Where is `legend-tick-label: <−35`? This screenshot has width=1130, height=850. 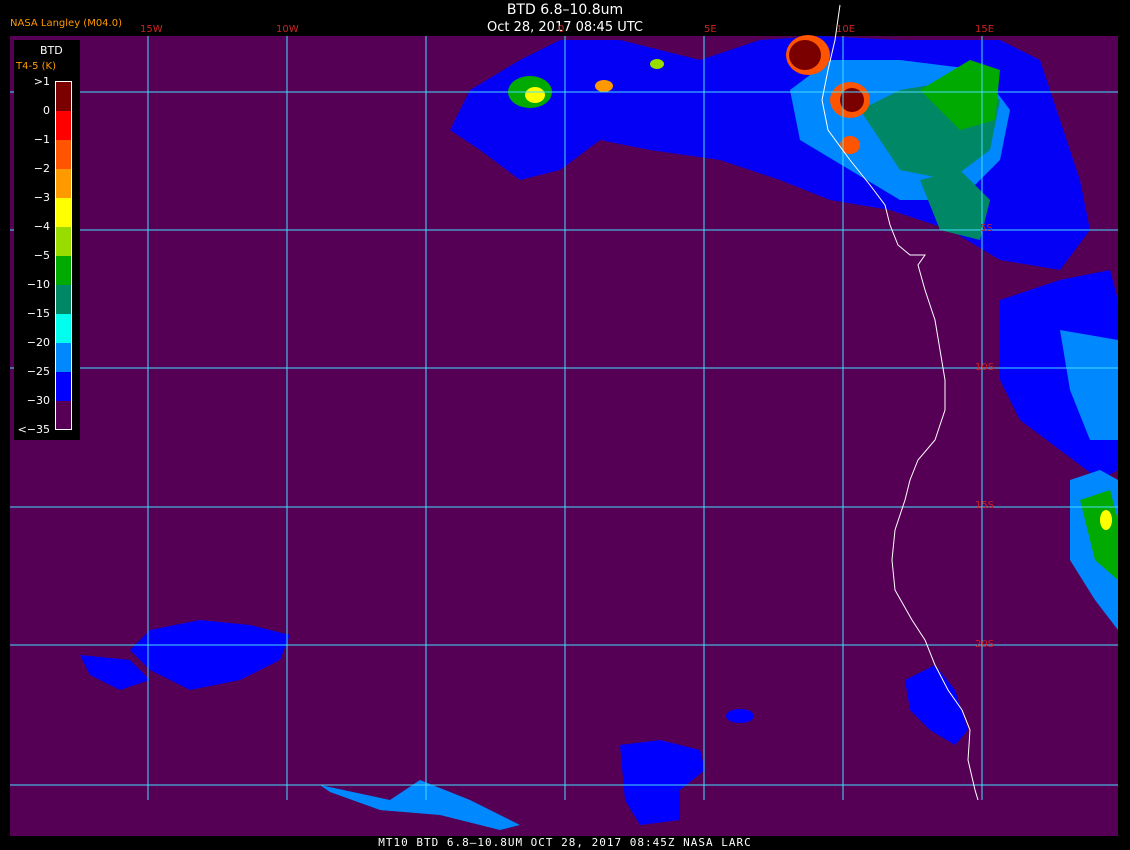 legend-tick-label: <−35 is located at coordinates (33, 429).